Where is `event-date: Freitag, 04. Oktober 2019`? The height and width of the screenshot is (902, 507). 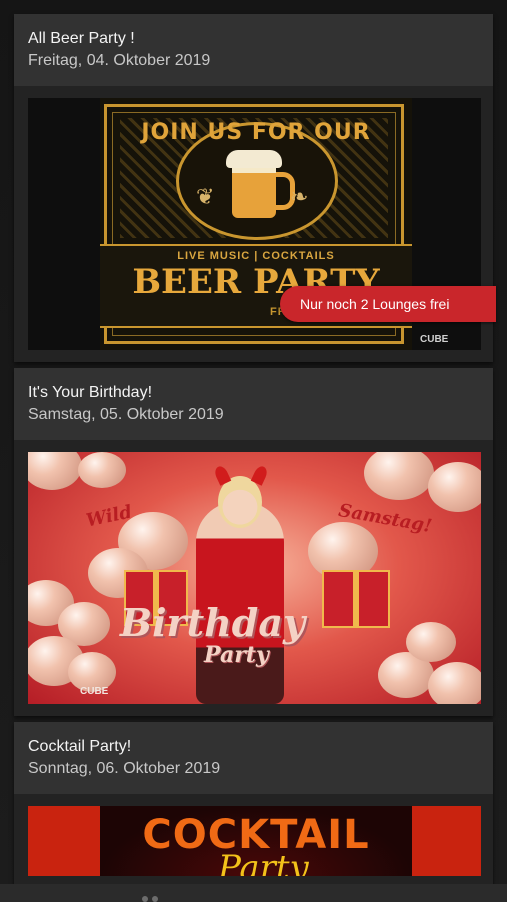 event-date: Freitag, 04. Oktober 2019 is located at coordinates (119, 60).